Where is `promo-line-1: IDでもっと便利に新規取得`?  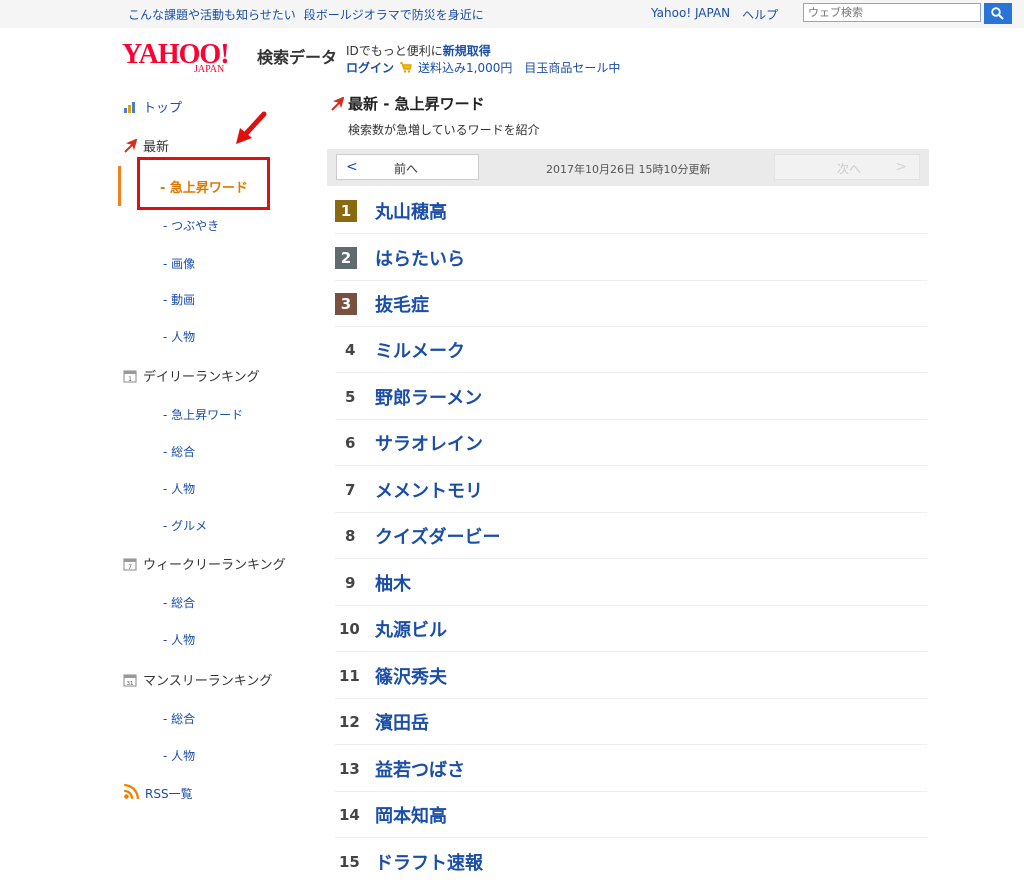
promo-line-1: IDでもっと便利に新規取得 is located at coordinates (418, 50).